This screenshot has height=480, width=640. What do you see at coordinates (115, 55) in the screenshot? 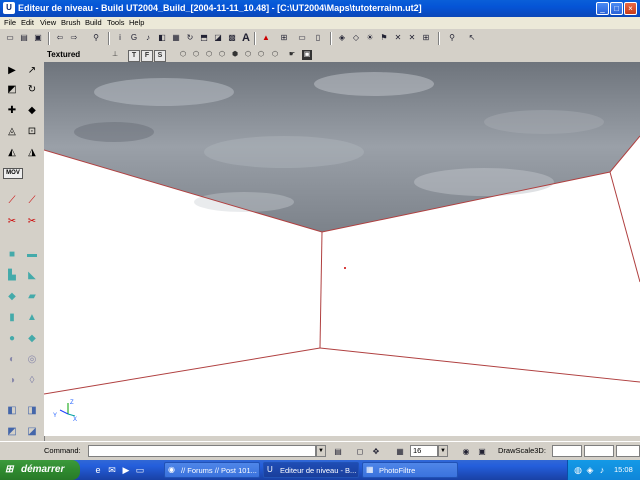
I see `pin-icon: ⊥` at bounding box center [115, 55].